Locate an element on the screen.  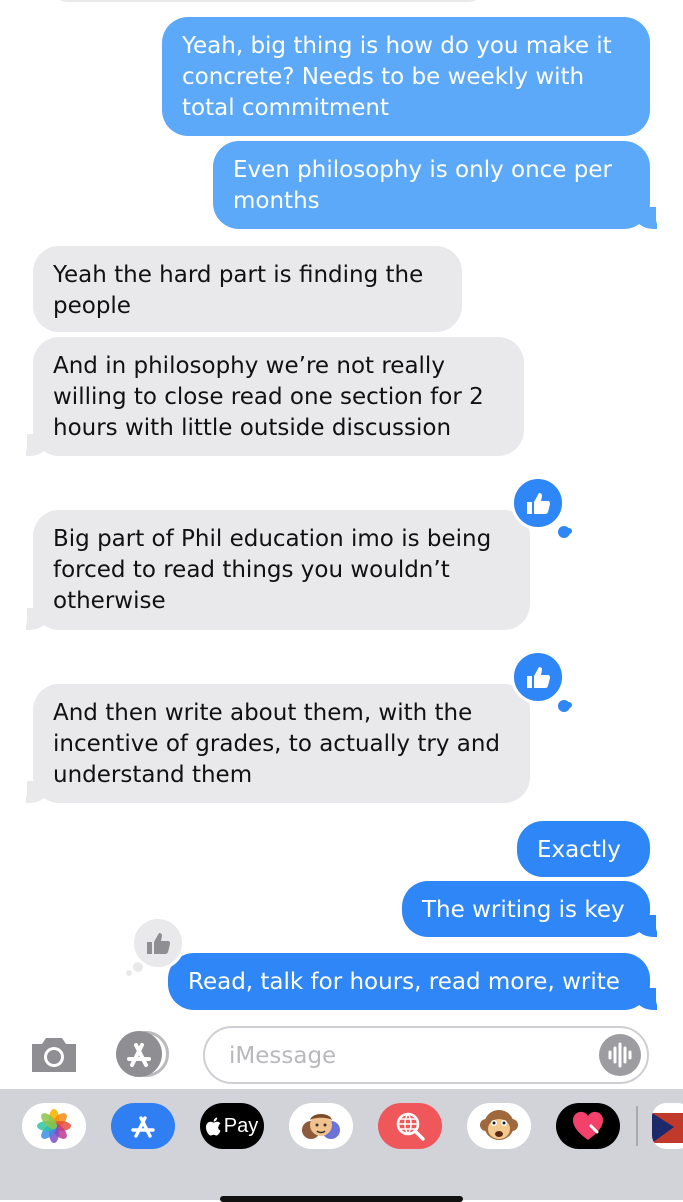
audio-record-button is located at coordinates (620, 1055).